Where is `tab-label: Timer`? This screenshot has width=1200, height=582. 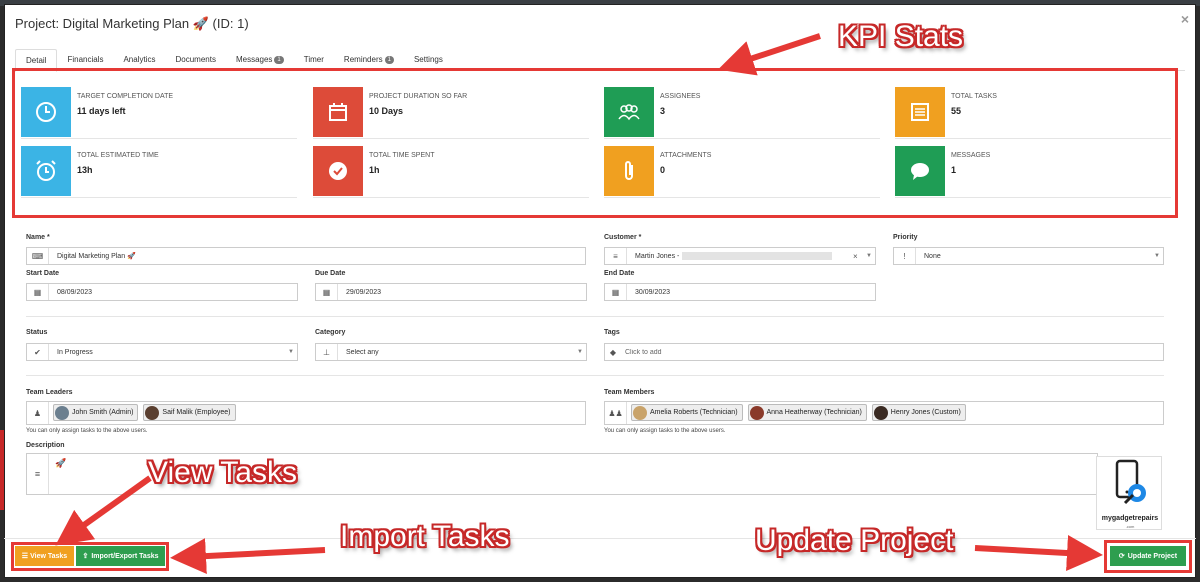 tab-label: Timer is located at coordinates (313, 59).